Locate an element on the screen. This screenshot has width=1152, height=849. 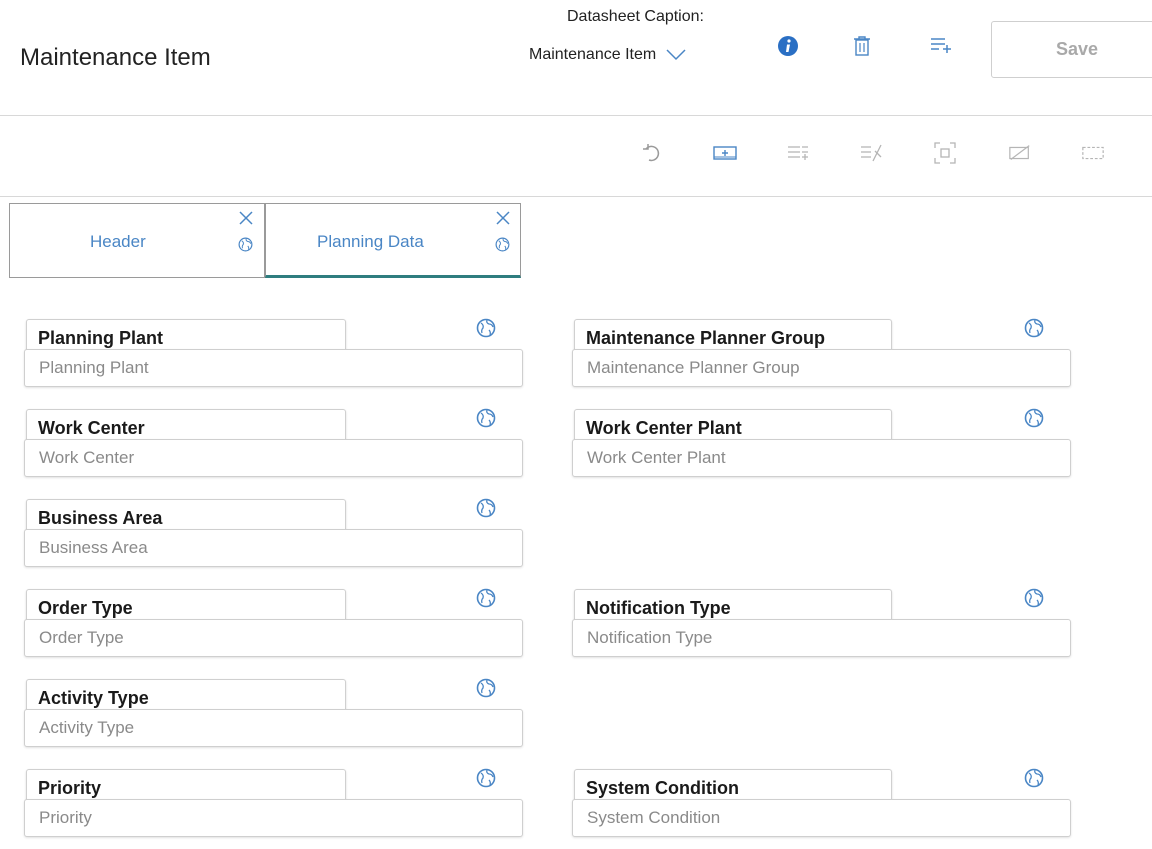
tab-header: Header is located at coordinates (137, 240).